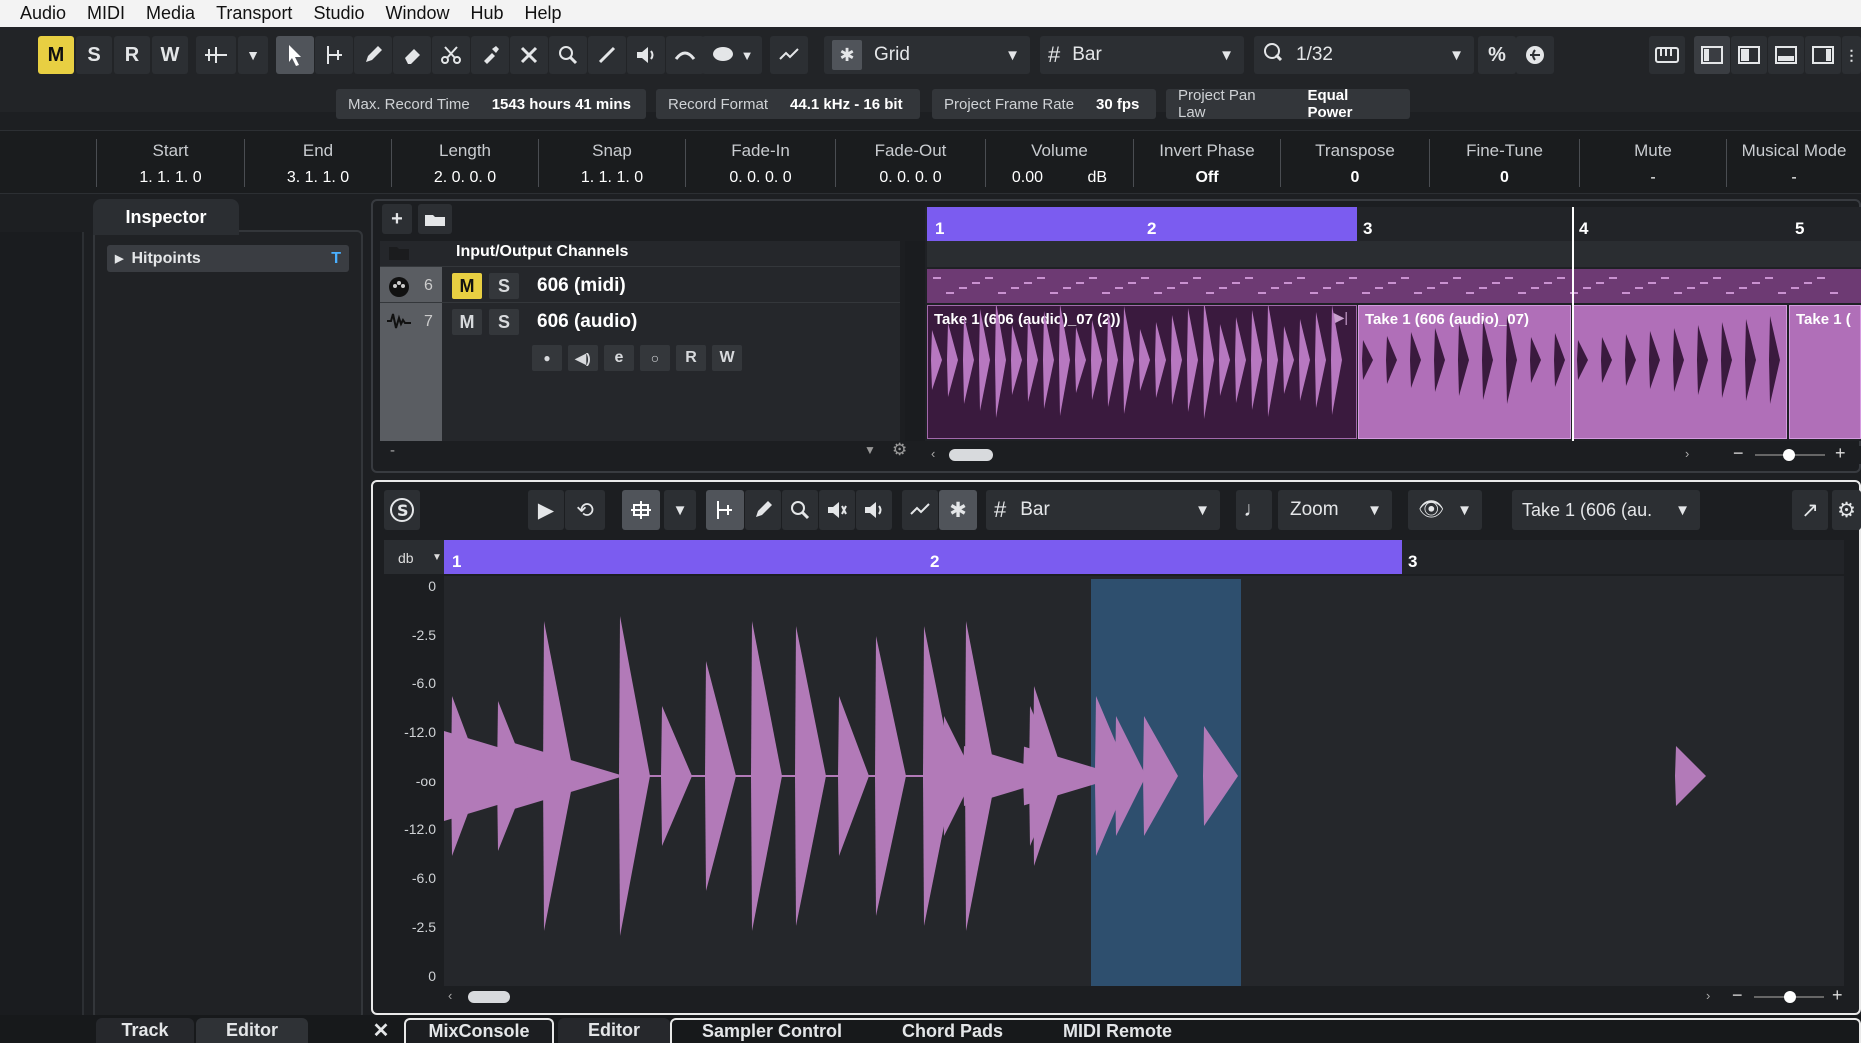 The width and height of the screenshot is (1861, 1043). Describe the element at coordinates (581, 286) in the screenshot. I see `track-name: 606 (midi)` at that location.